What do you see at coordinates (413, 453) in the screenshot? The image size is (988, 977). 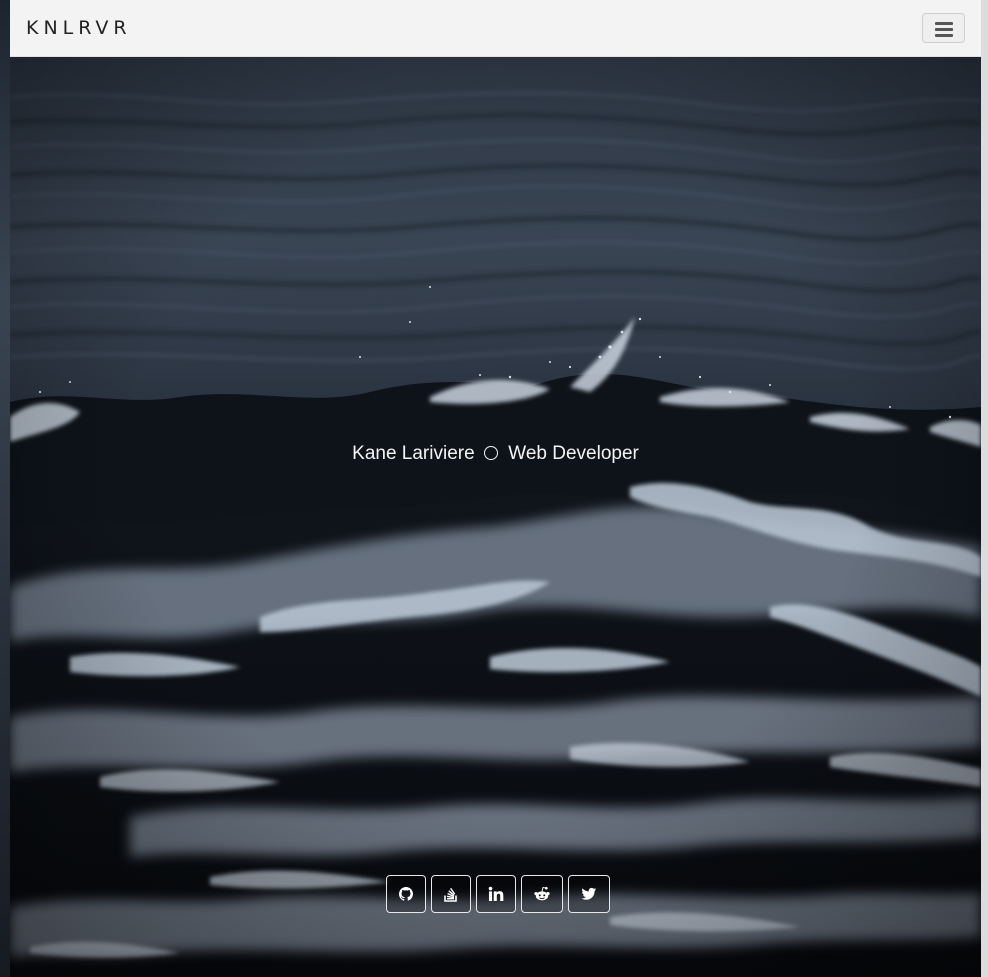 I see `hero-name: Kane Lariviere` at bounding box center [413, 453].